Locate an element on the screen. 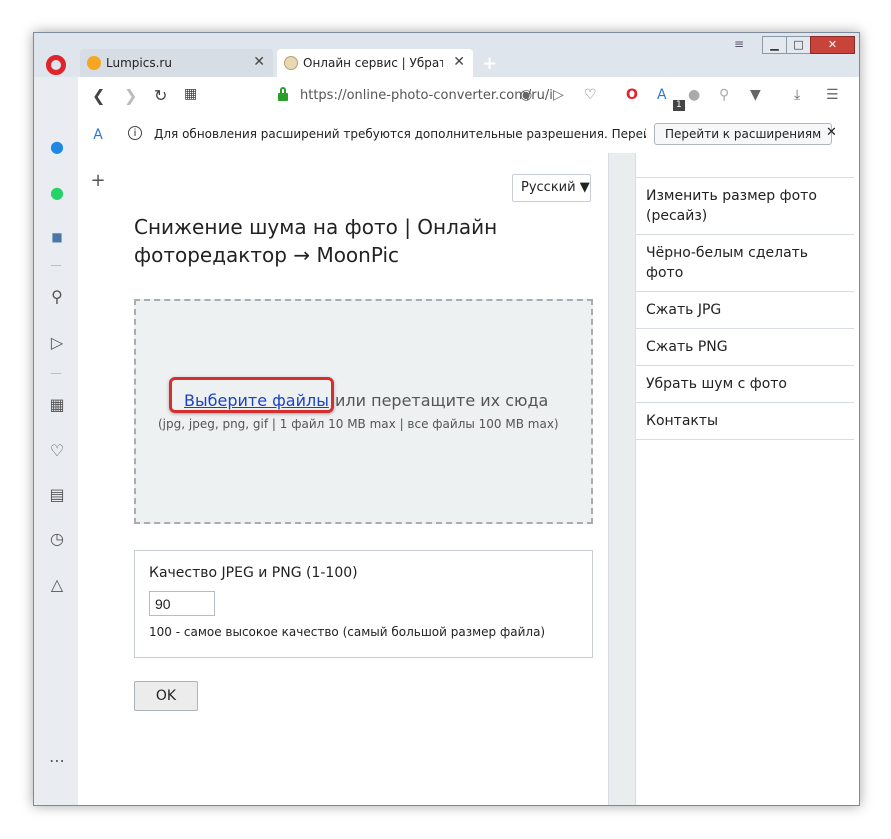  nav-item-remove-noise: Убрать шум с фото is located at coordinates (745, 384).